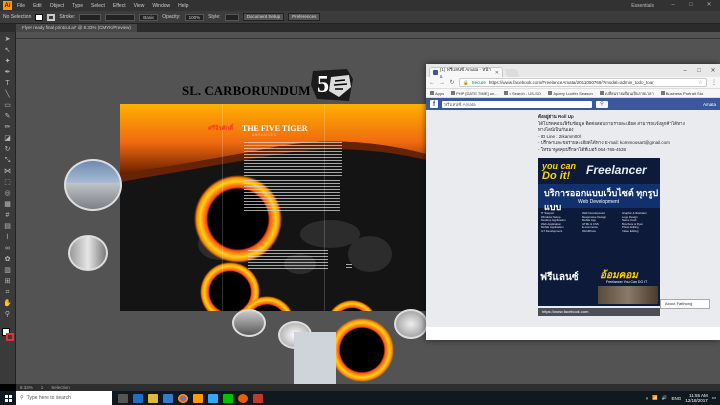 This screenshot has width=720, height=405. Describe the element at coordinates (149, 17) in the screenshot. I see `brush-definition-select: Basic` at that location.